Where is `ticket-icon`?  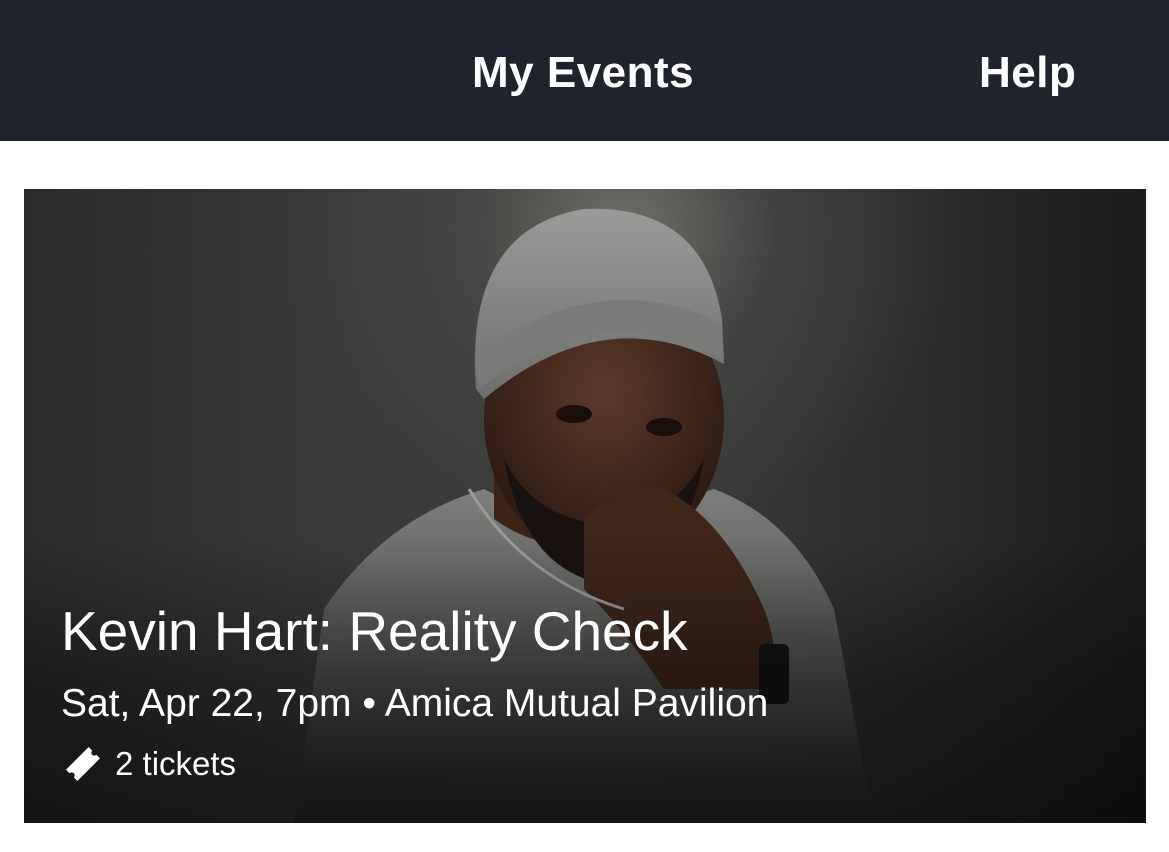 ticket-icon is located at coordinates (83, 764).